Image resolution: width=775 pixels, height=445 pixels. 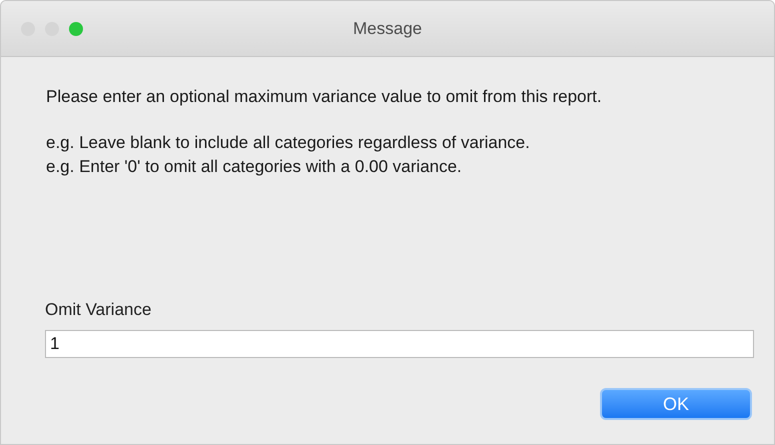 What do you see at coordinates (288, 155) in the screenshot?
I see `message-text: e.g. Leave blank to include all categories regardless of variance. e.g. Enter '0' to omit all categories with a 0.00 variance.` at bounding box center [288, 155].